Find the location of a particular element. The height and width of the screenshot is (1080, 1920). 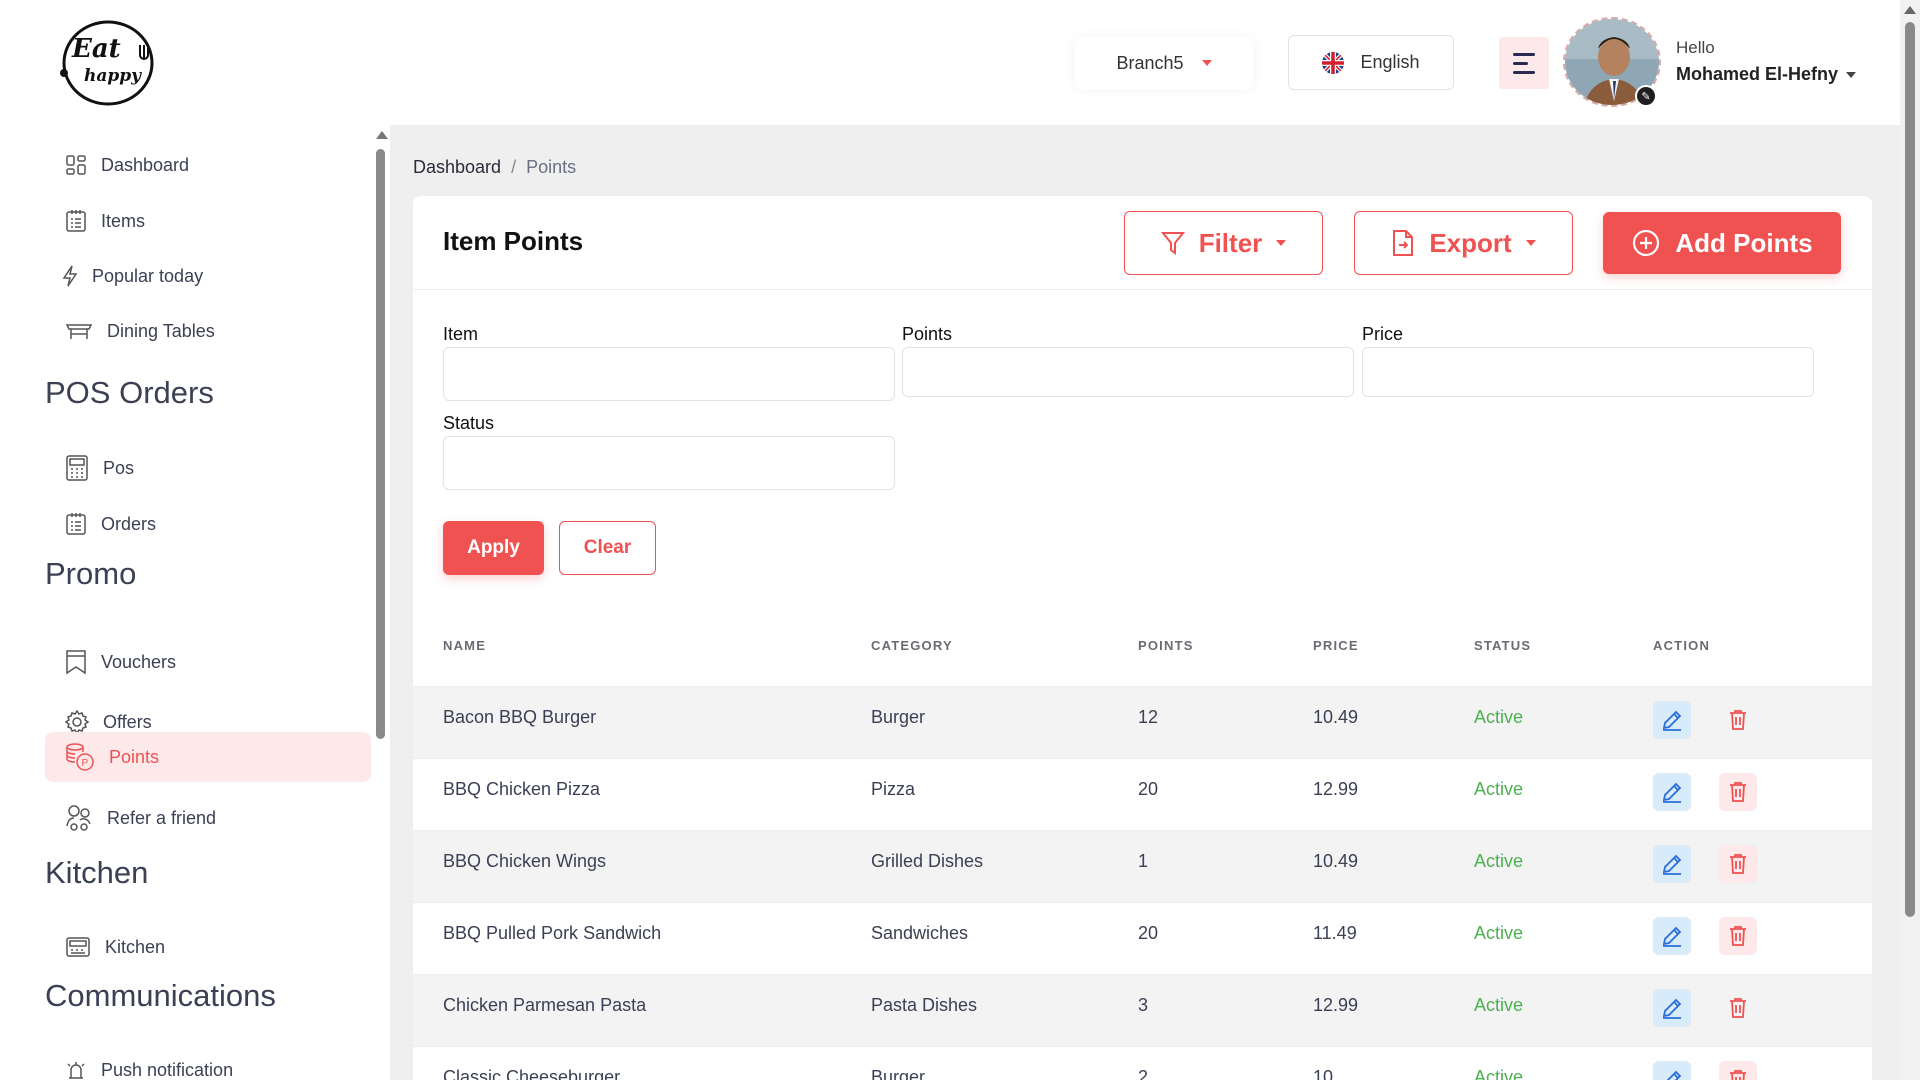

svg-text: Eat is located at coordinates (96, 49).